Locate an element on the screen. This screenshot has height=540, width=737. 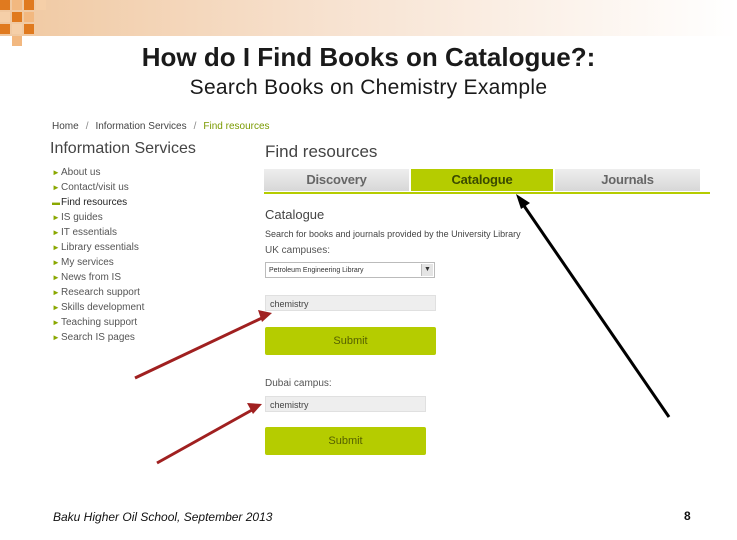
arrow-to-uk-search-input is located at coordinates (203, 345).